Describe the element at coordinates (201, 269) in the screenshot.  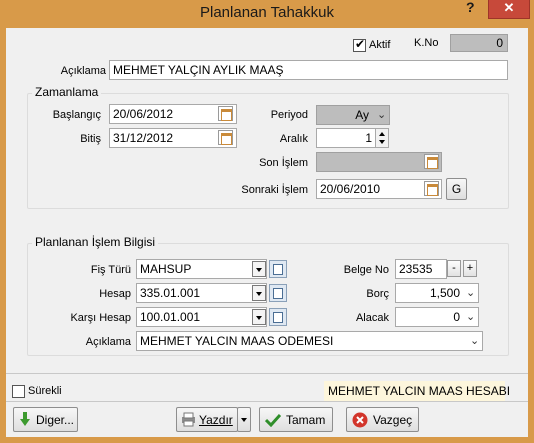
I see `fis-turu-select: MAHSUP` at that location.